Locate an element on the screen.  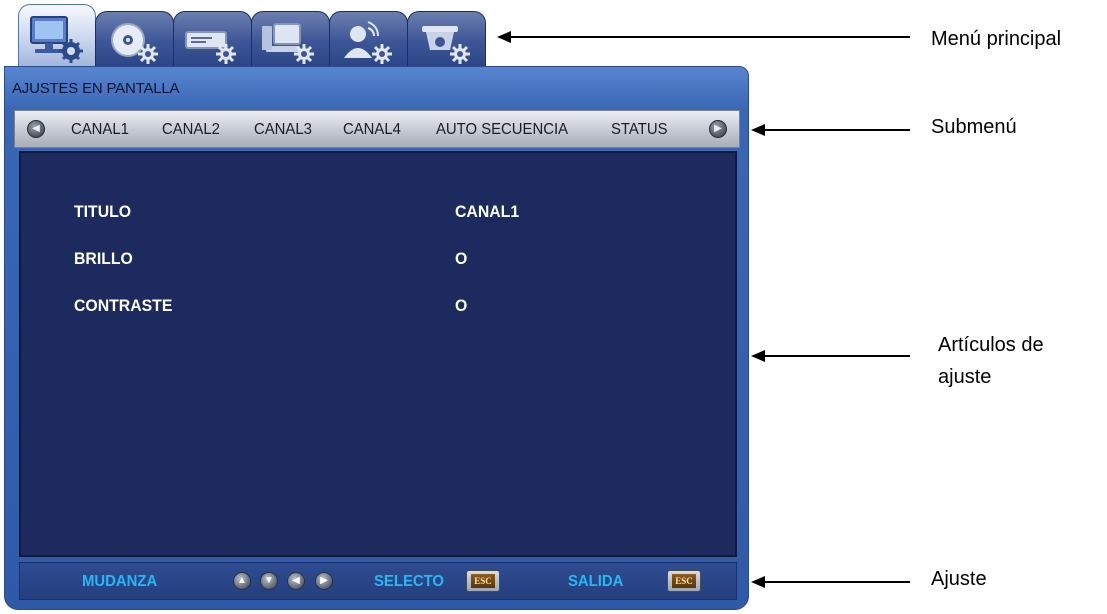
chevron-left-icon: ◀ is located at coordinates (36, 128).